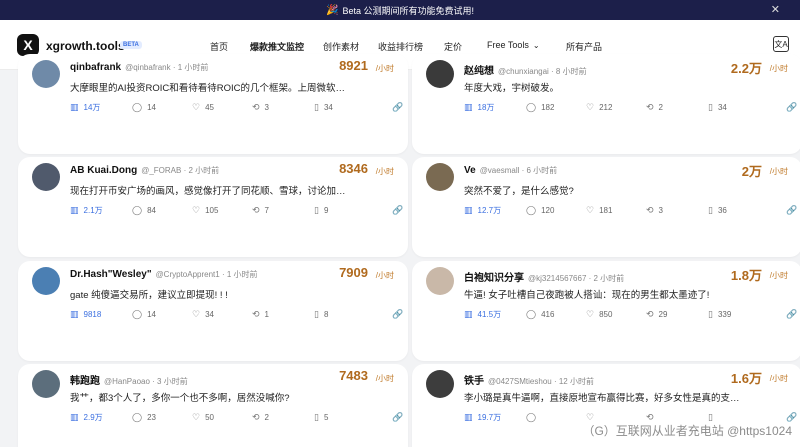  Describe the element at coordinates (544, 276) in the screenshot. I see `username: 白袍知识分享 @kj3214567667 · 2 小时前` at that location.